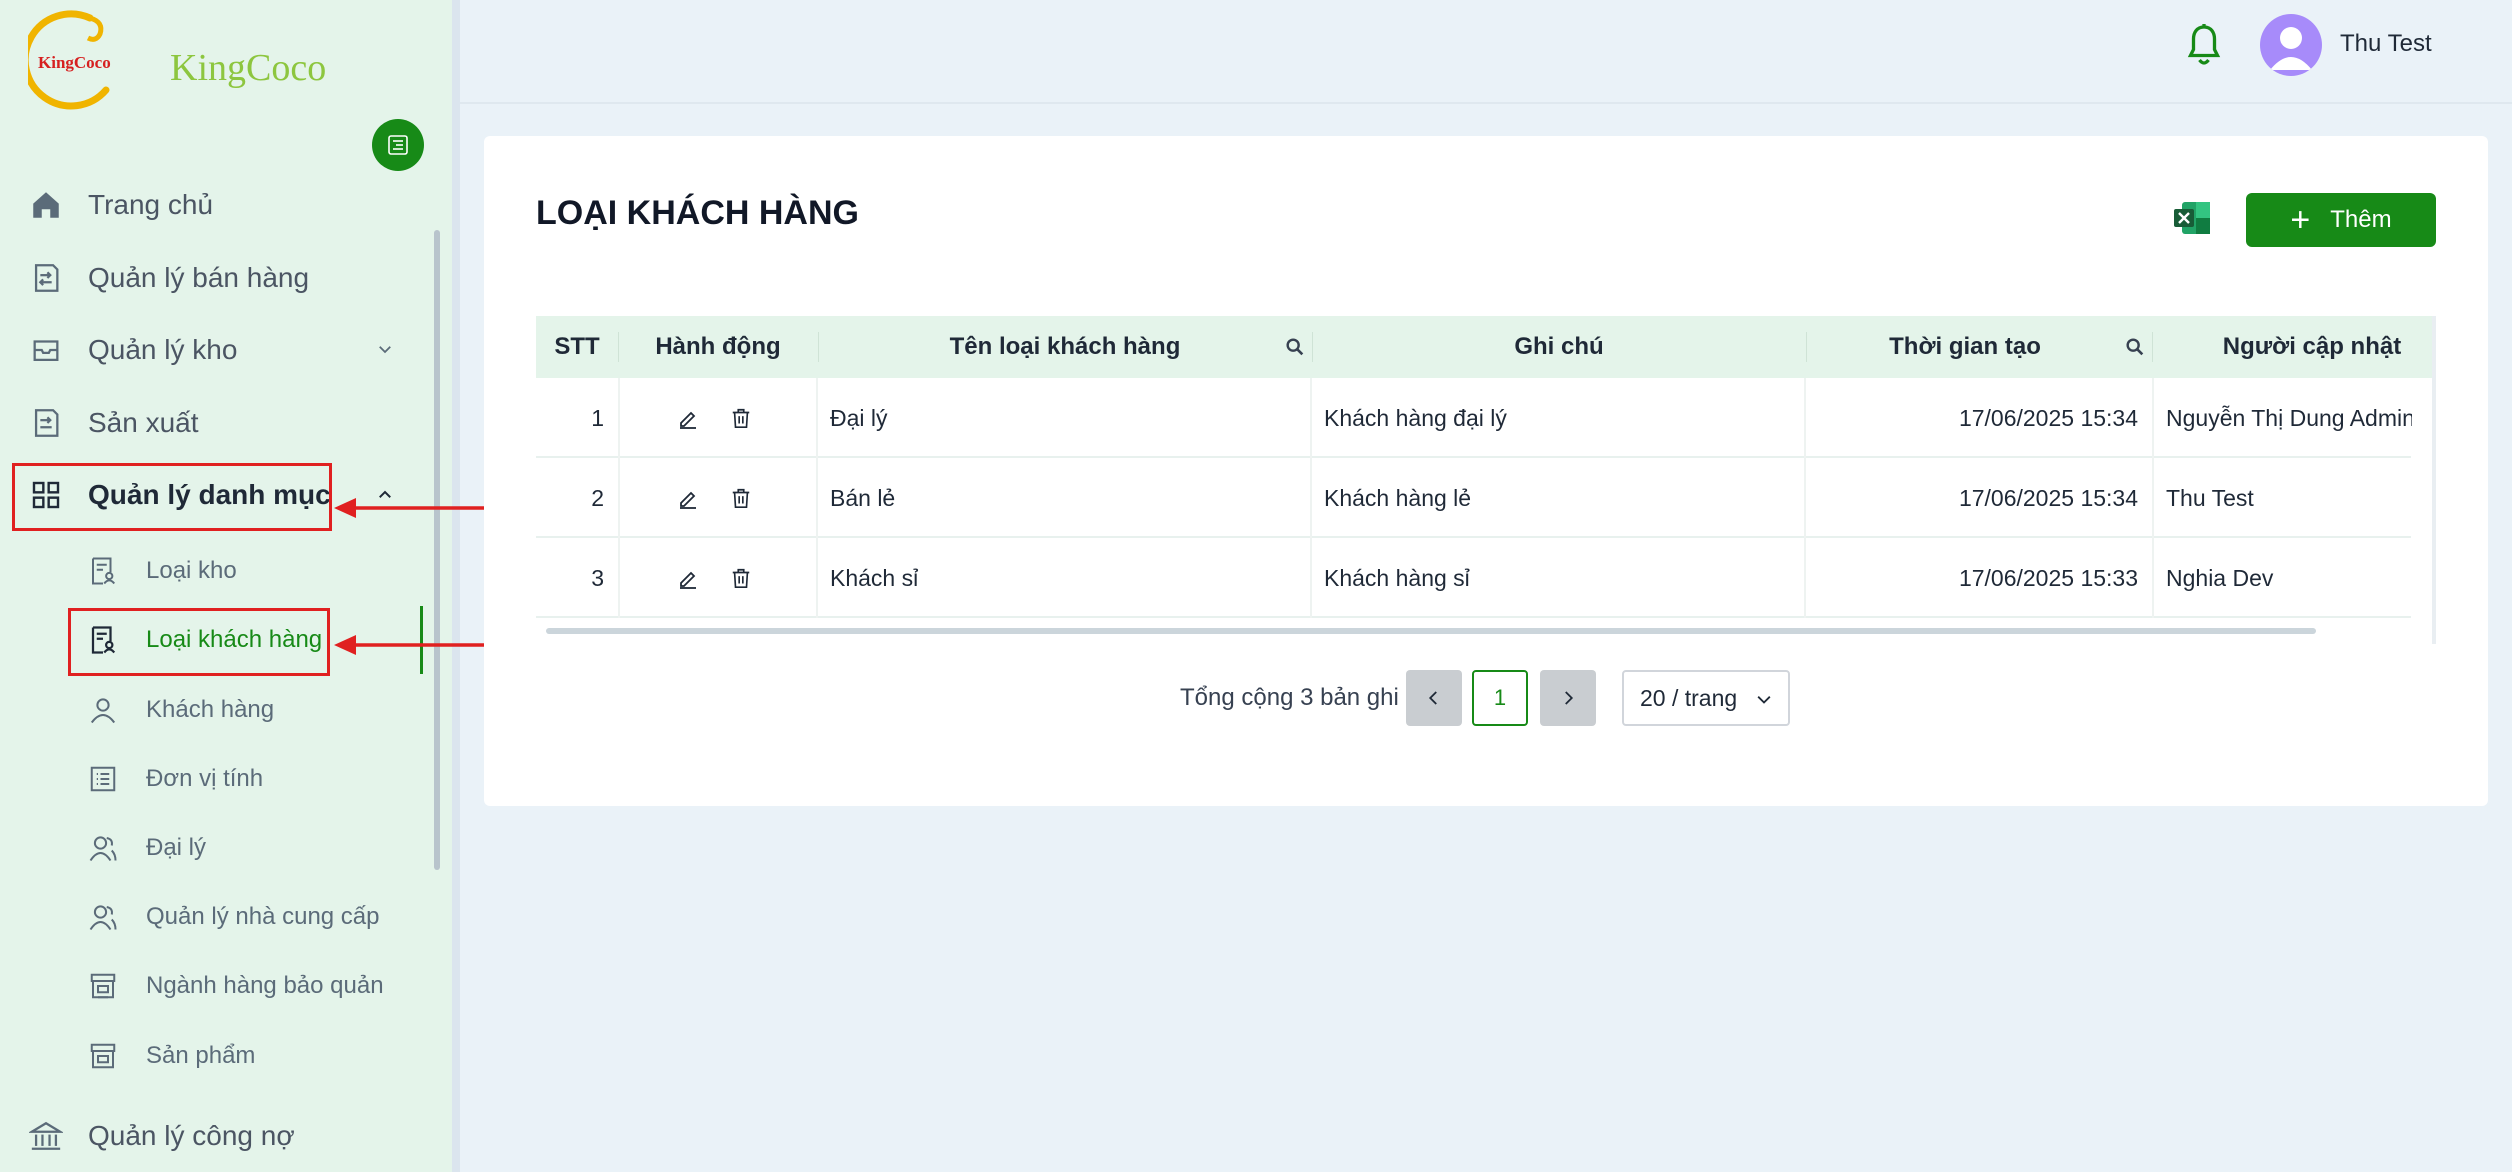  I want to click on cell-stt: 1, so click(597, 417).